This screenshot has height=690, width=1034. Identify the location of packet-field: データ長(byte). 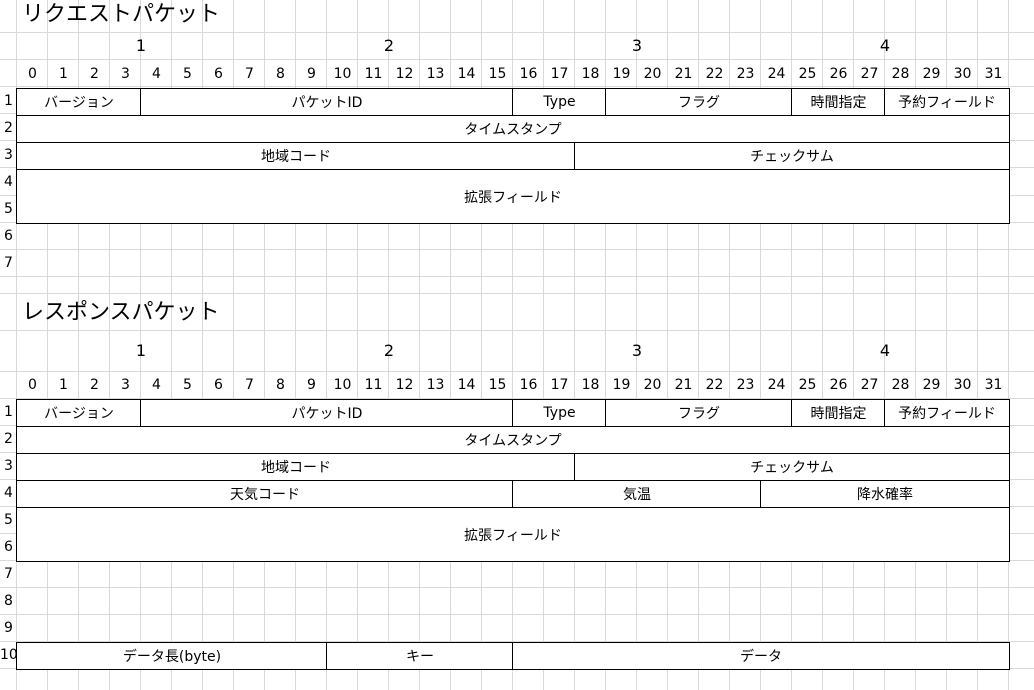
(172, 656).